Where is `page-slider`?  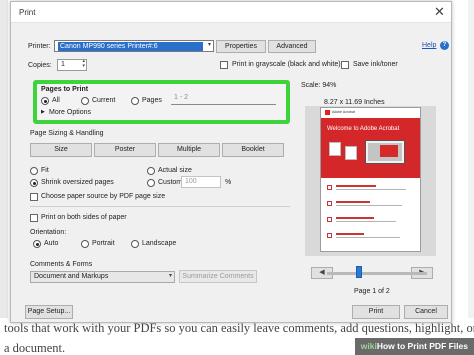 page-slider is located at coordinates (377, 273).